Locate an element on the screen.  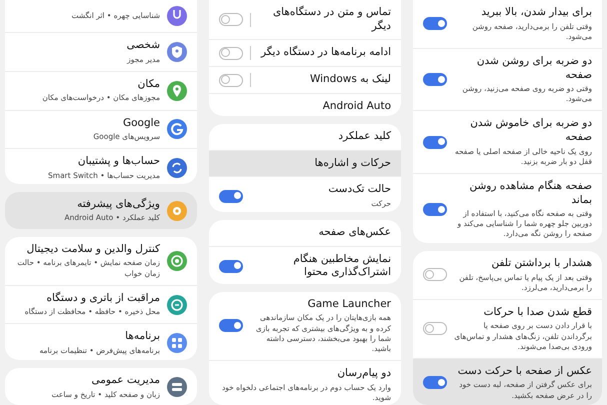
item-title: کنترل والدین و سلامت دیجیتال is located at coordinates (93, 249).